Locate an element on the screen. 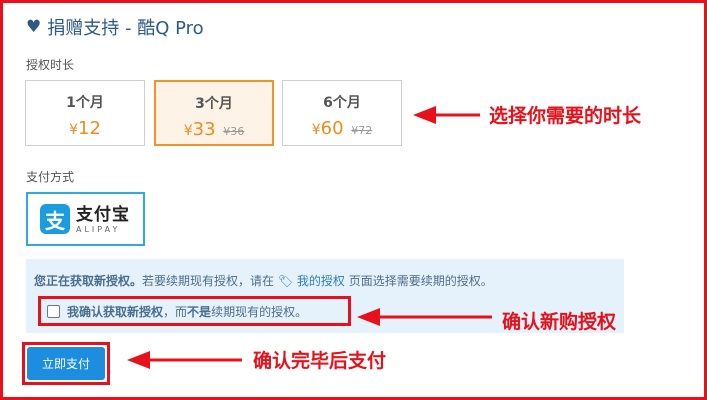  tag-icon: 🏷 is located at coordinates (285, 281).